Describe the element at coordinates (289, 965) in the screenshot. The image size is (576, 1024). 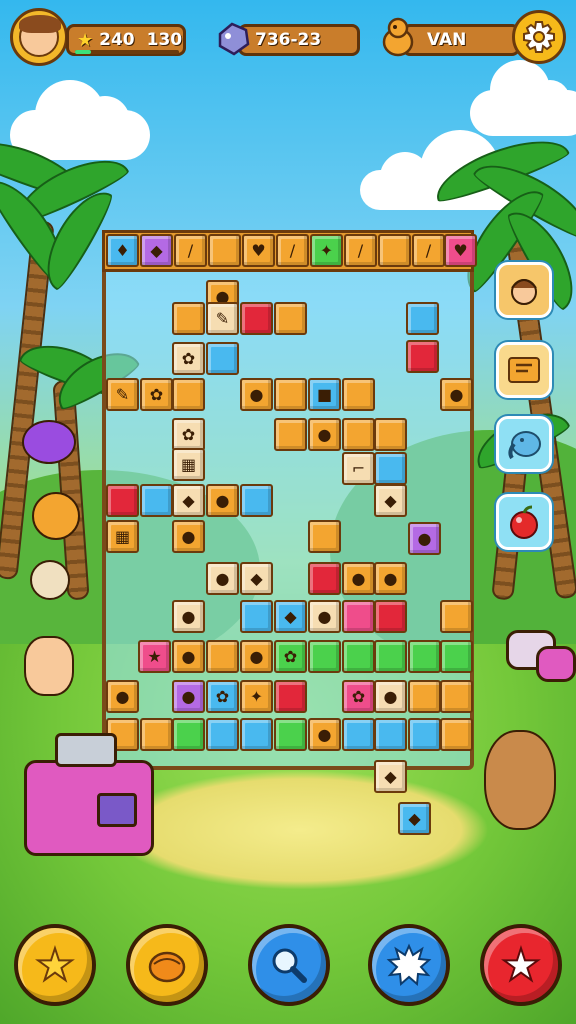
I see `search-button` at that location.